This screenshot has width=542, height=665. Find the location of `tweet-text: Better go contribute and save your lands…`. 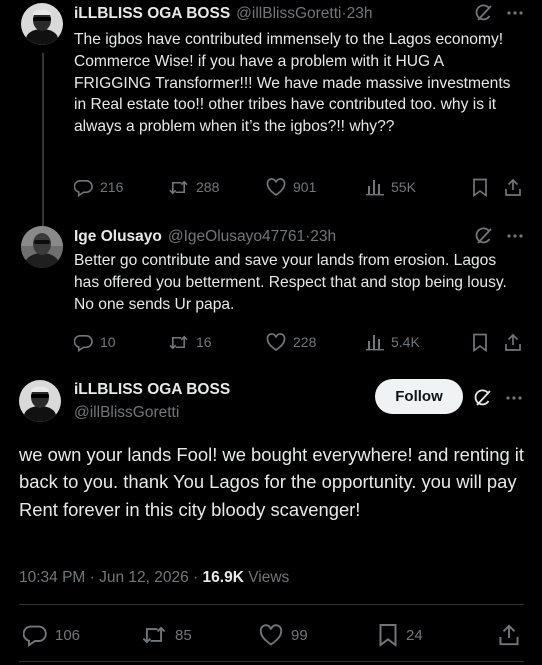

tweet-text: Better go contribute and save your lands… is located at coordinates (290, 282).